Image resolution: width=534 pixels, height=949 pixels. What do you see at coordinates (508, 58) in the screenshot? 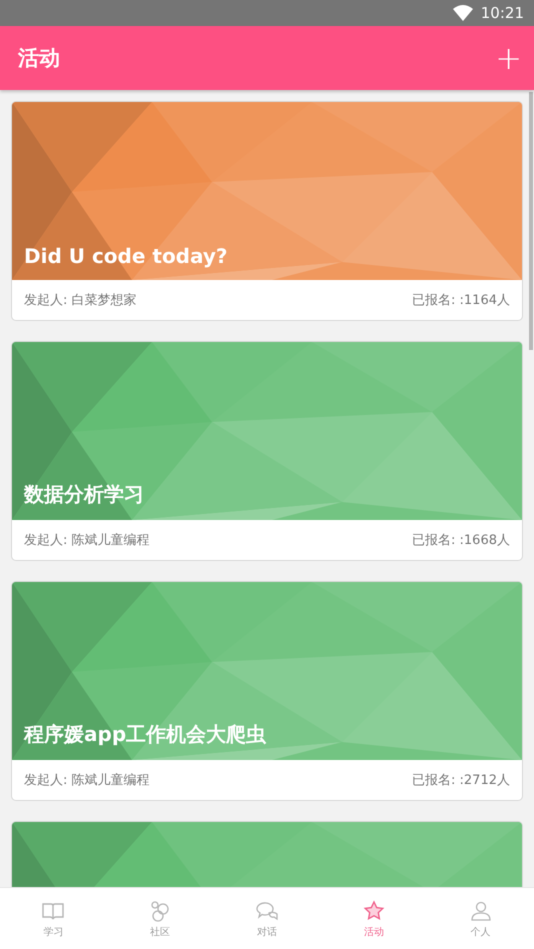
I see `add-button: +` at bounding box center [508, 58].